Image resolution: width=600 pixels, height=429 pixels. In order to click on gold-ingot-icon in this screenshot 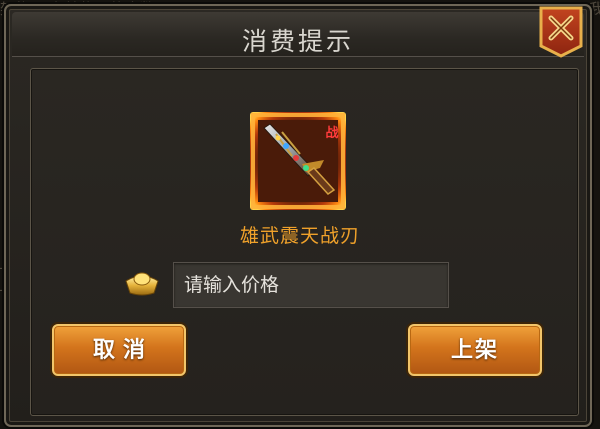, I will do `click(142, 282)`.